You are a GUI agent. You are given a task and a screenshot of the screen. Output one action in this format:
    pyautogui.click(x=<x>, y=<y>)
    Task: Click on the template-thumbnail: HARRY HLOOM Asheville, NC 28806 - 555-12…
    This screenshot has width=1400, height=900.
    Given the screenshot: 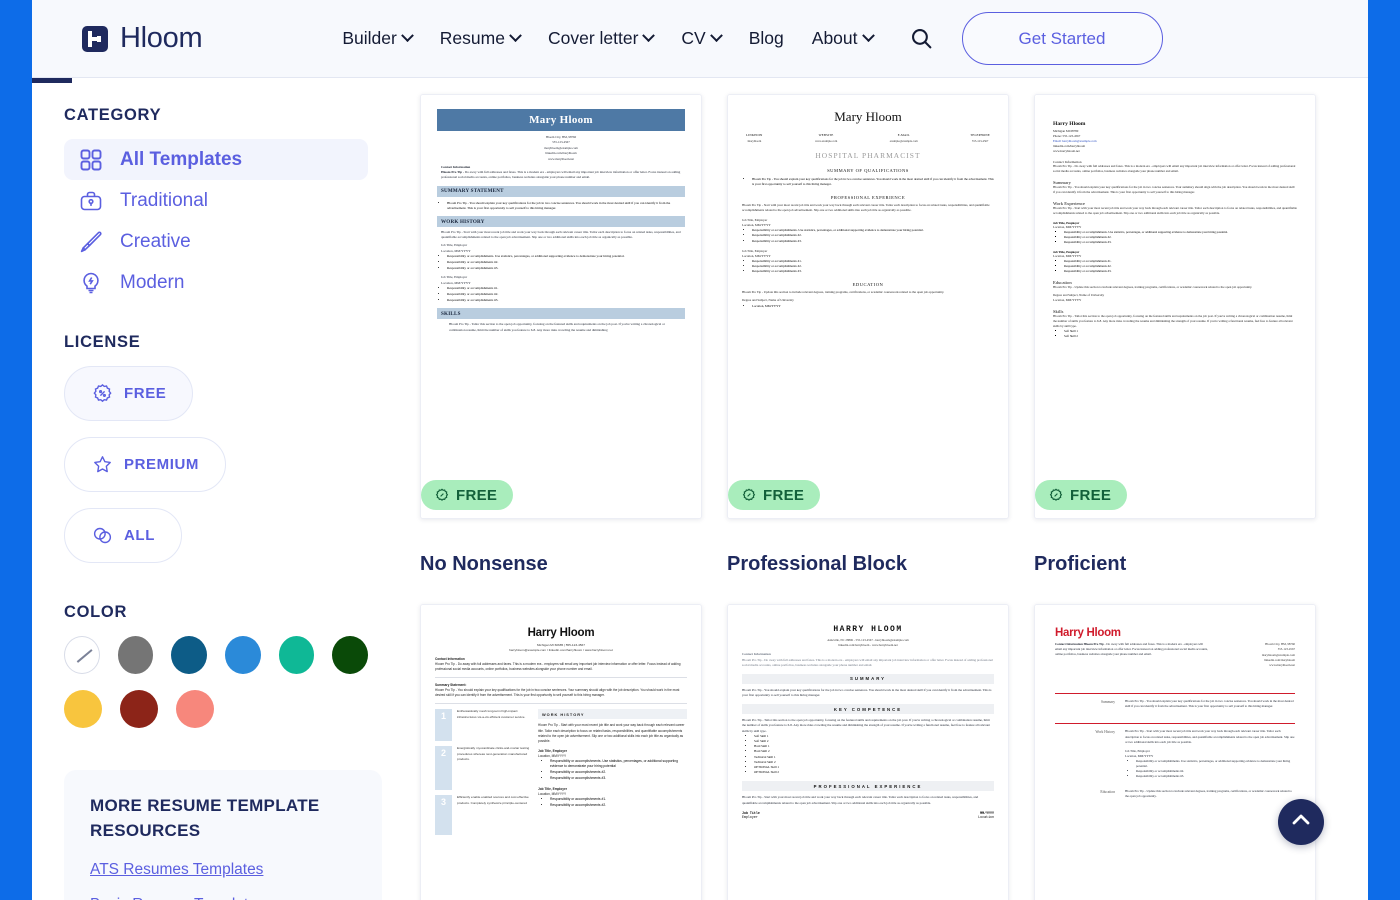 What is the action you would take?
    pyautogui.click(x=868, y=752)
    